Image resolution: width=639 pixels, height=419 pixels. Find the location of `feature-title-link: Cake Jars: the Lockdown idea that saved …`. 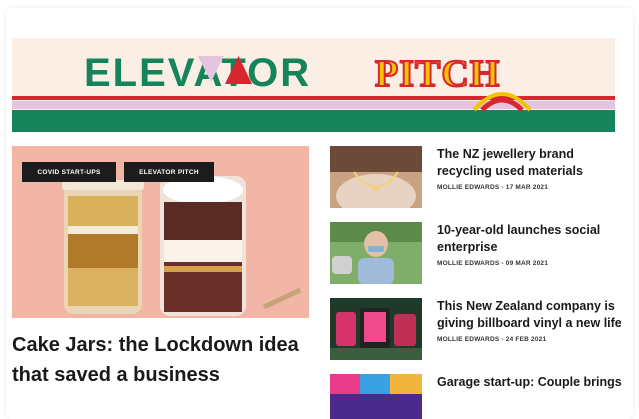

feature-title-link: Cake Jars: the Lockdown idea that saved … is located at coordinates (162, 360).